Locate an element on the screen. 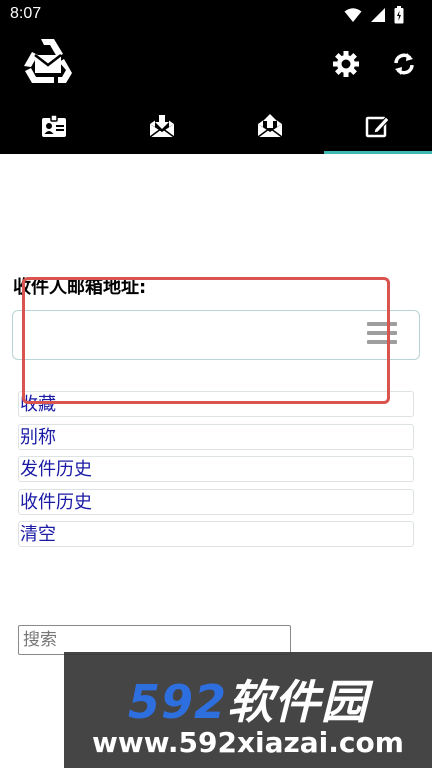 This screenshot has height=768, width=432. refresh-icon is located at coordinates (404, 64).